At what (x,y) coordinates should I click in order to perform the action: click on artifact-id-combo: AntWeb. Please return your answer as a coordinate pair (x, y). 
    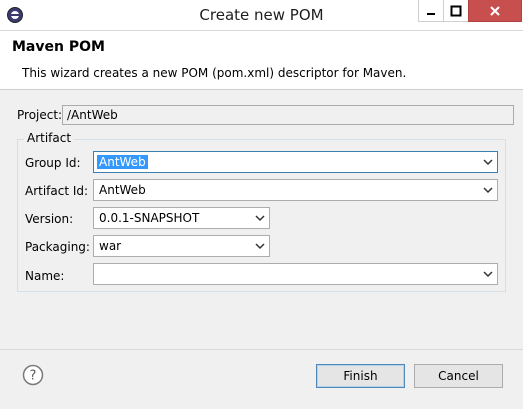
    Looking at the image, I should click on (295, 190).